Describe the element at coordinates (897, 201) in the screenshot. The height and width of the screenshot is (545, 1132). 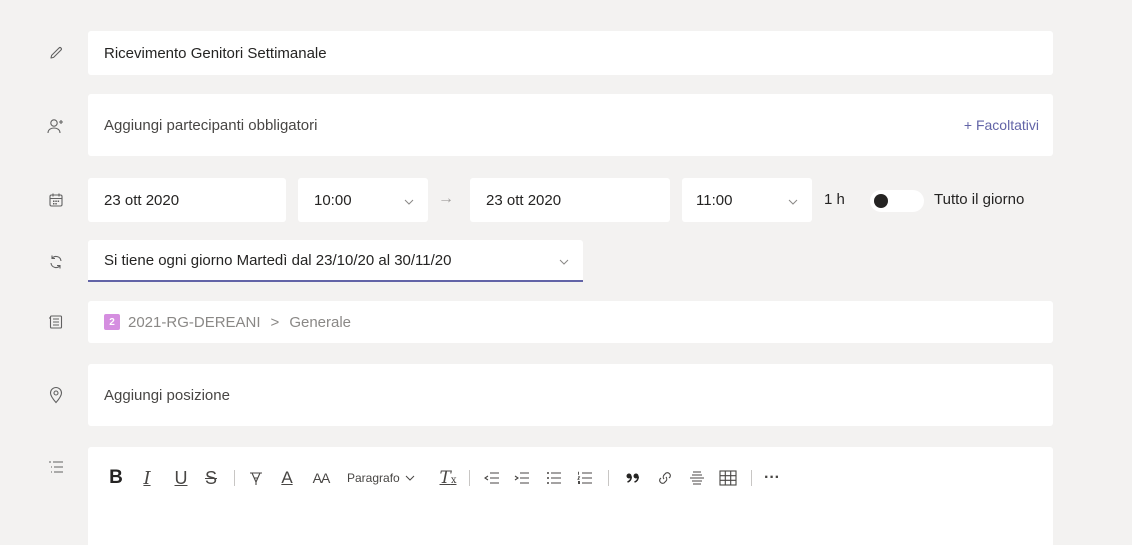
I see `all-day-toggle` at that location.